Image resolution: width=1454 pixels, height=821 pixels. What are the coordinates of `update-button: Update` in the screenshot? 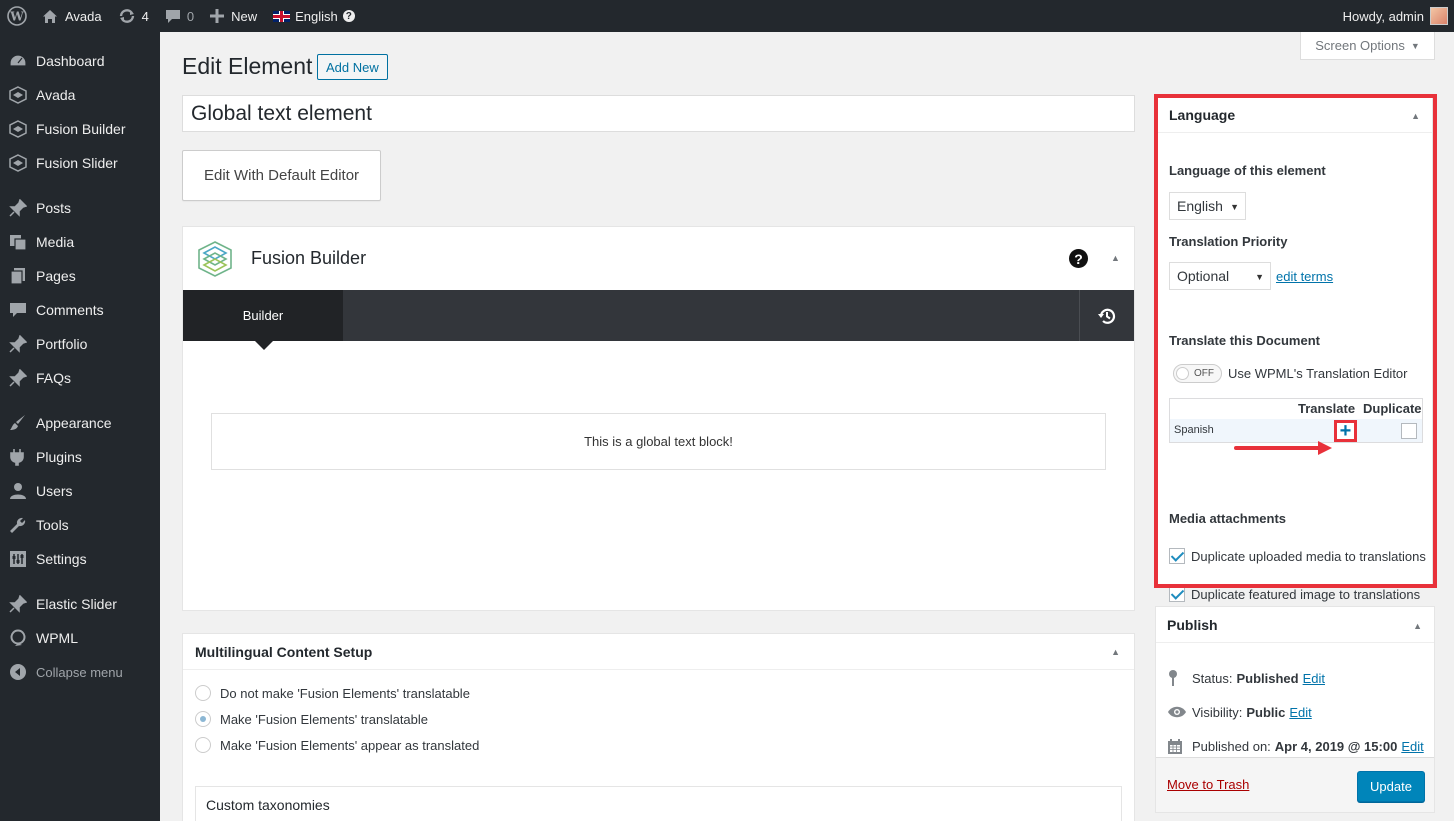 It's located at (1391, 786).